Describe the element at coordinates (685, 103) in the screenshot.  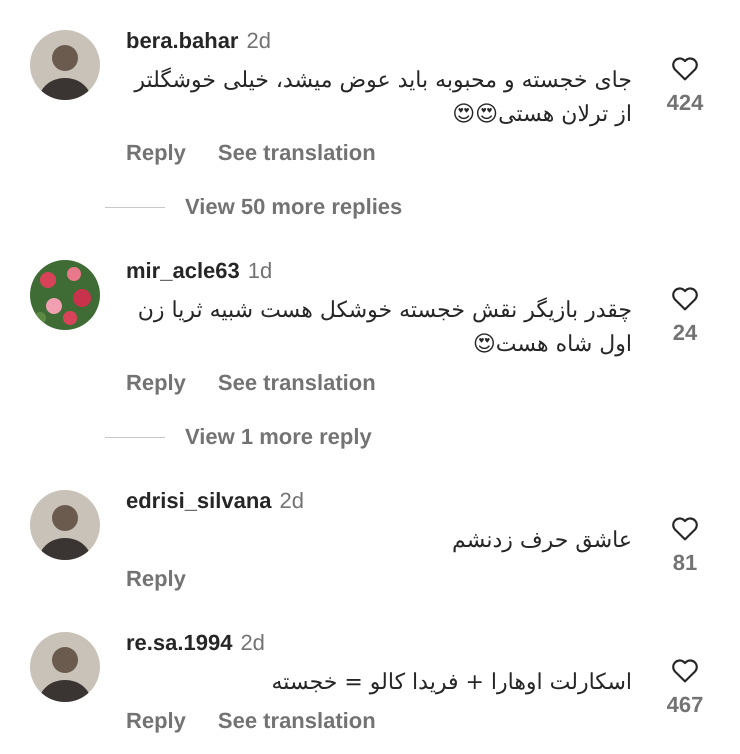
I see `like-count: 424` at that location.